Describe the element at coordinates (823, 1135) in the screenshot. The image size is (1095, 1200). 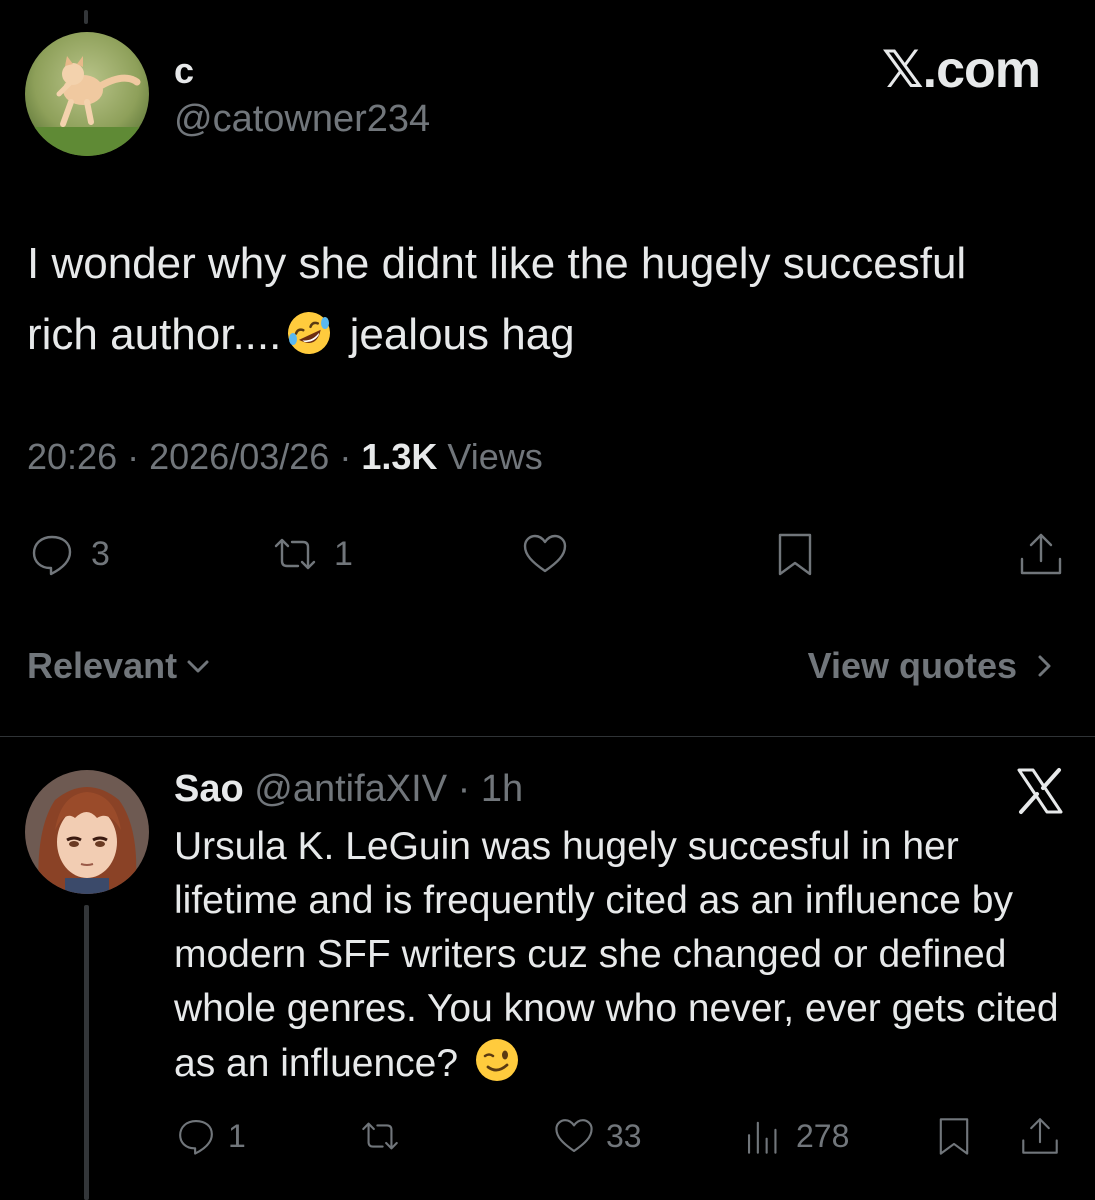
I see `reply-views-count: 278` at that location.